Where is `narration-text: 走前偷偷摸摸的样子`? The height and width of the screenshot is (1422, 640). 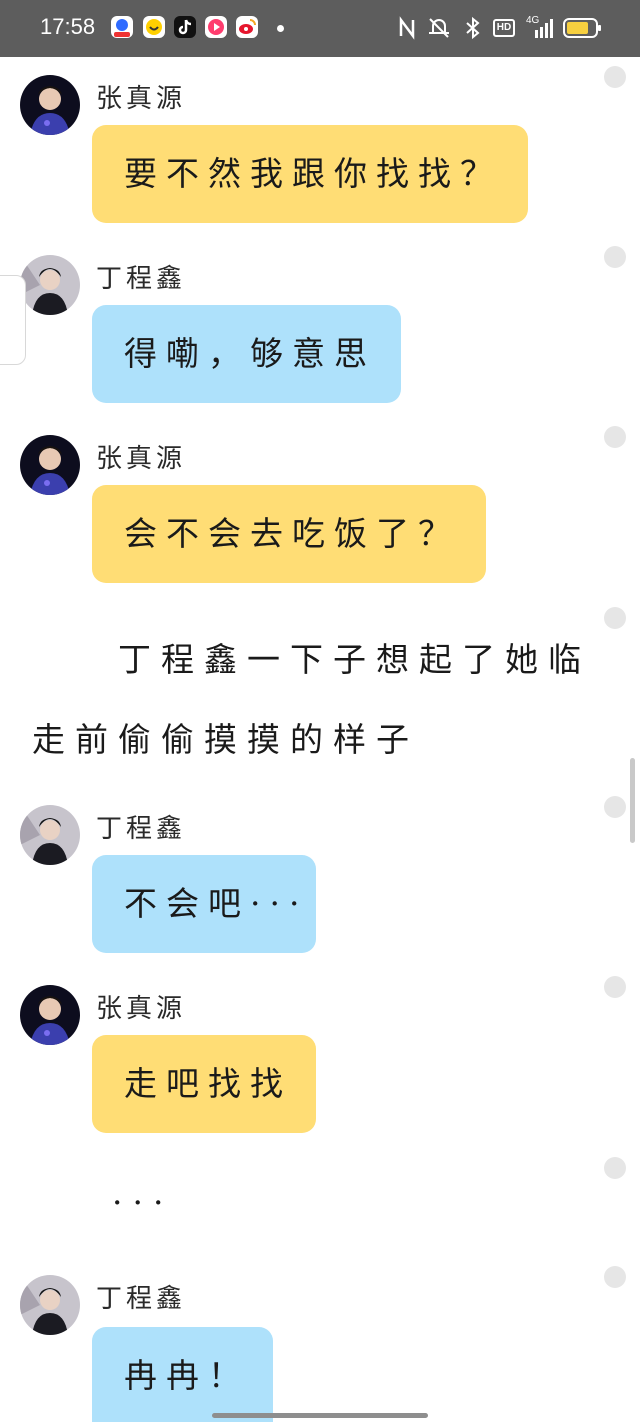 narration-text: 走前偷偷摸摸的样子 is located at coordinates (225, 739).